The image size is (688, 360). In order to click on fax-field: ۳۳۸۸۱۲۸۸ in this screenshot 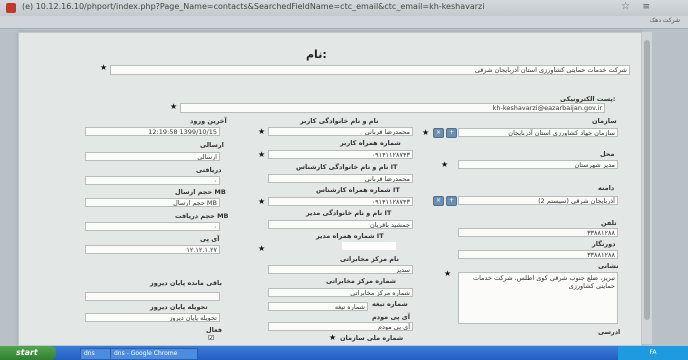, I will do `click(538, 254)`.